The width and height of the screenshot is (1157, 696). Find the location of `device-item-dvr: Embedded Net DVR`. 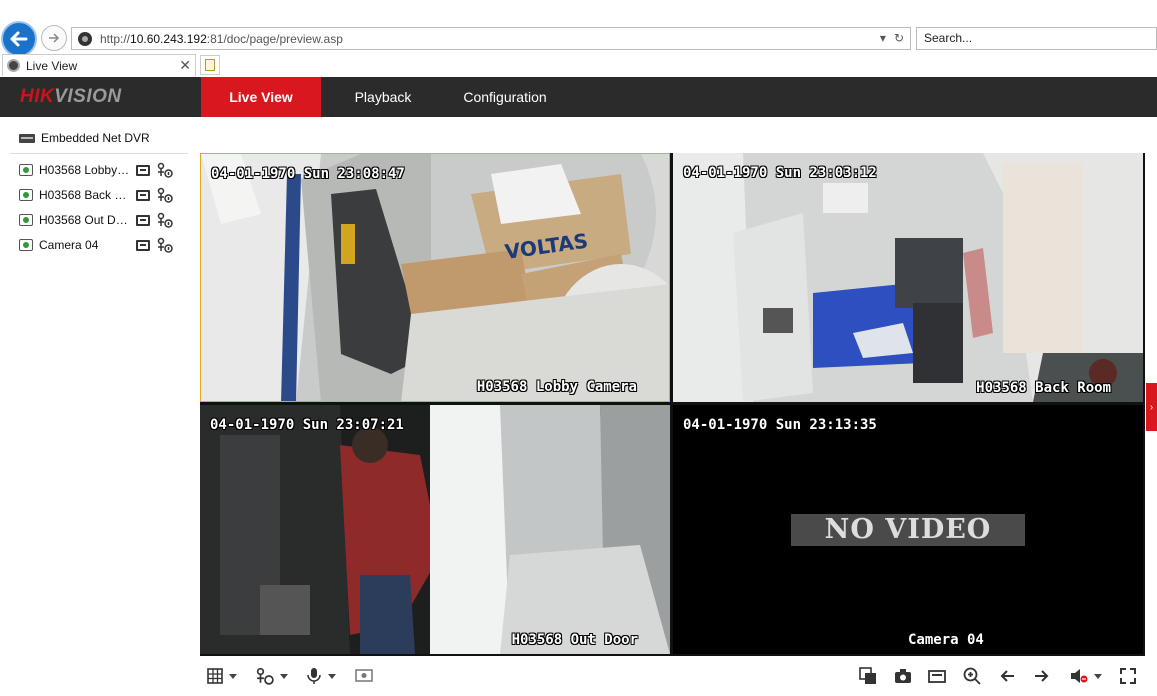

device-item-dvr: Embedded Net DVR is located at coordinates (84, 138).